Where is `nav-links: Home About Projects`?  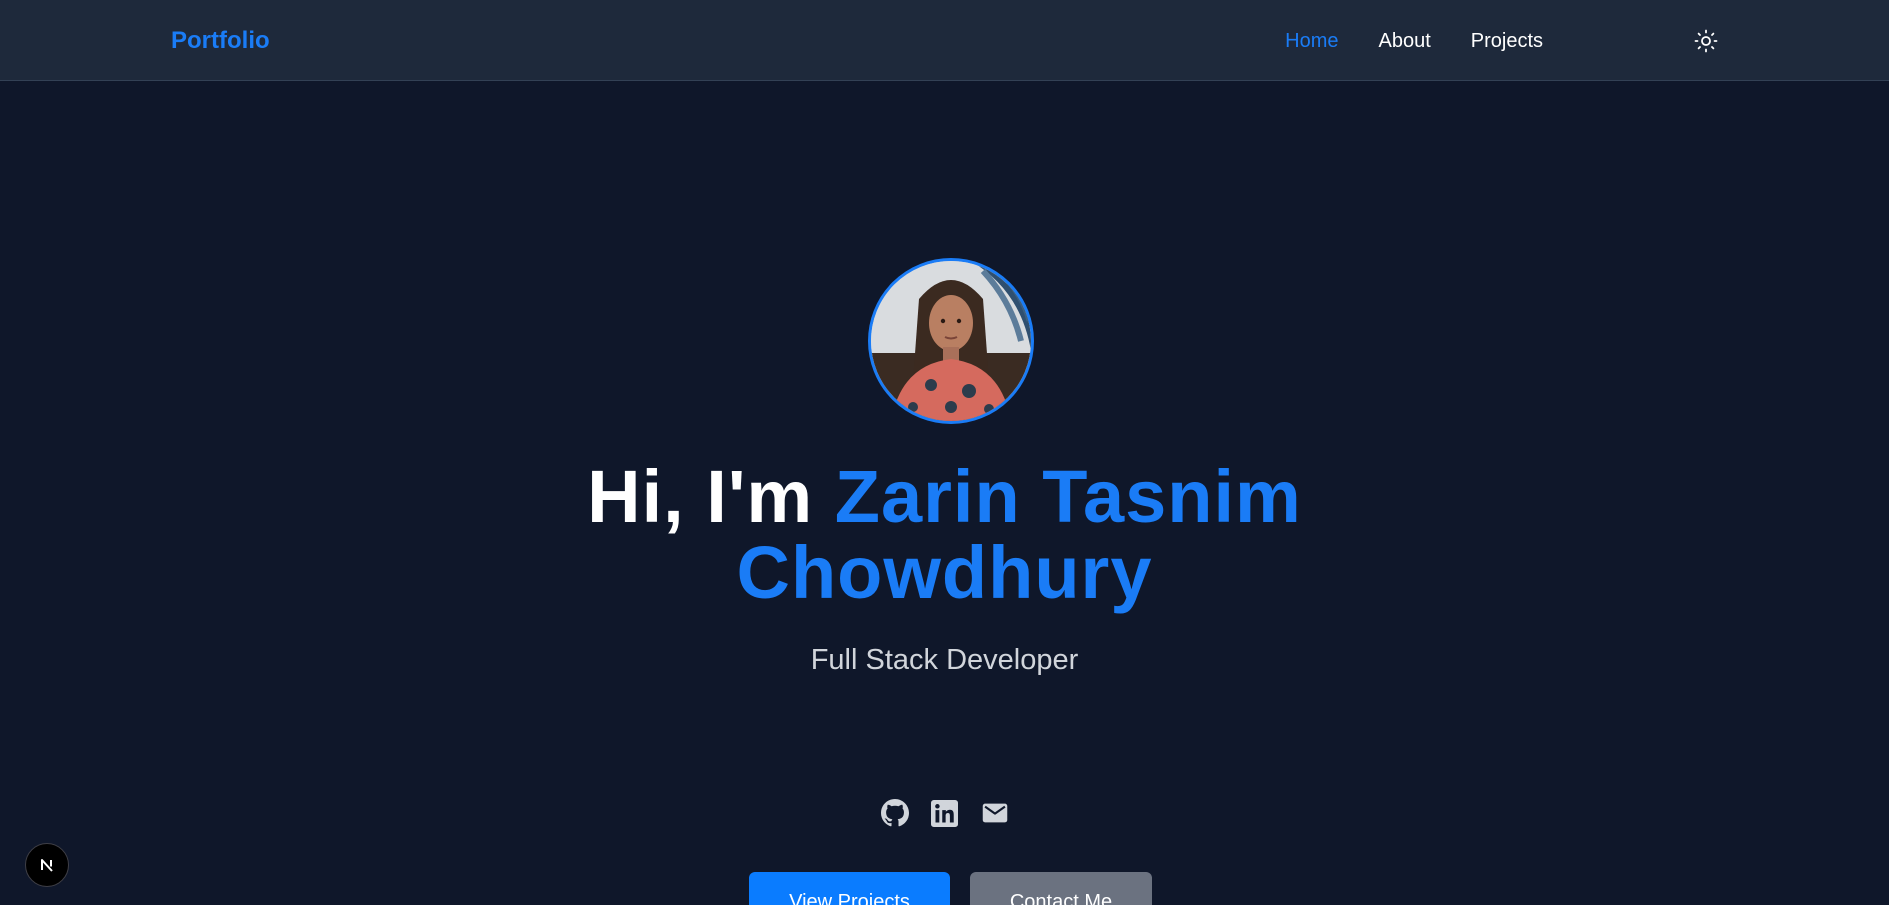 nav-links: Home About Projects is located at coordinates (1414, 41).